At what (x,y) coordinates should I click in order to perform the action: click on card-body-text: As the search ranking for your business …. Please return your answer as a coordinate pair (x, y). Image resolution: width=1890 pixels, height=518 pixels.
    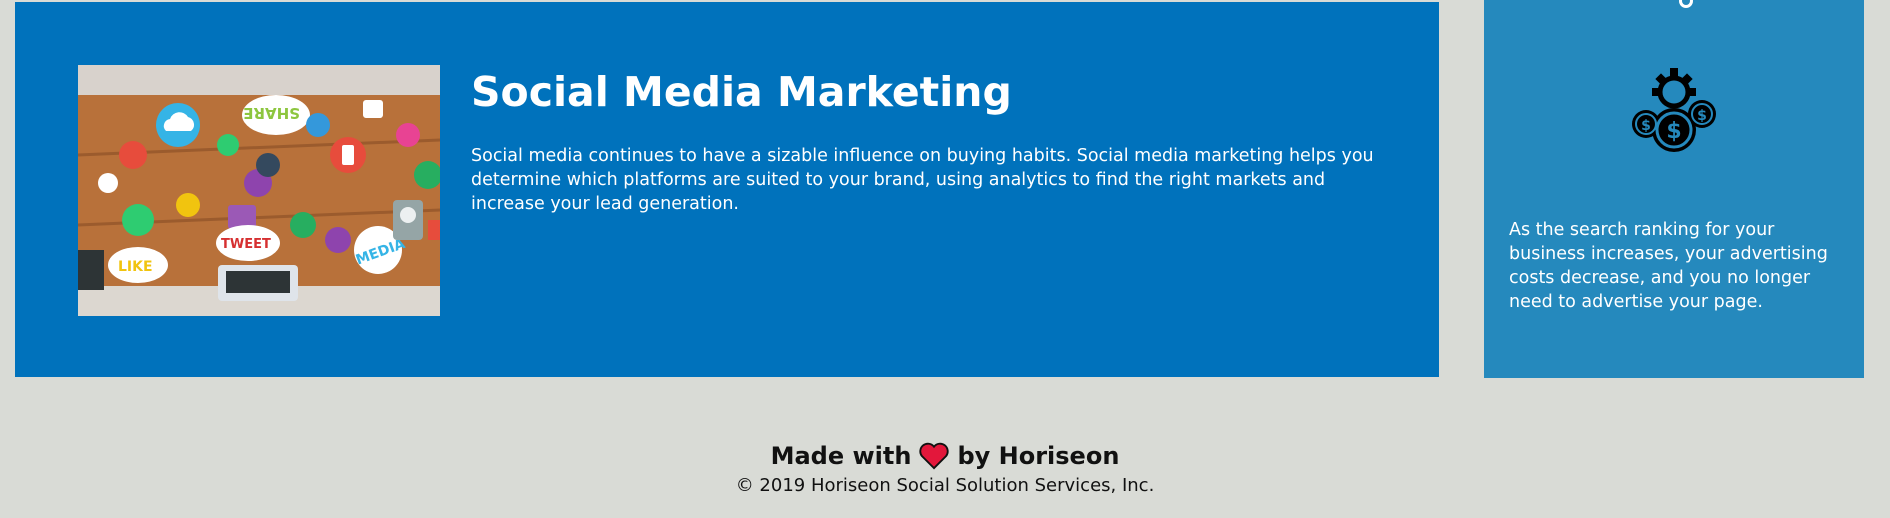
    Looking at the image, I should click on (1668, 266).